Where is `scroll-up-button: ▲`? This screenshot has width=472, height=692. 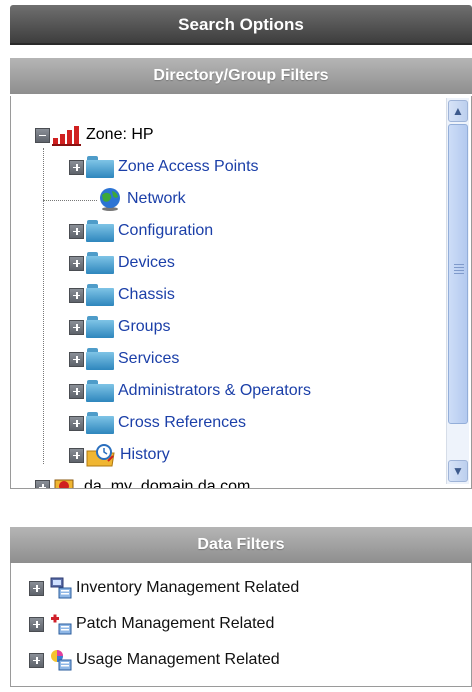 scroll-up-button: ▲ is located at coordinates (458, 111).